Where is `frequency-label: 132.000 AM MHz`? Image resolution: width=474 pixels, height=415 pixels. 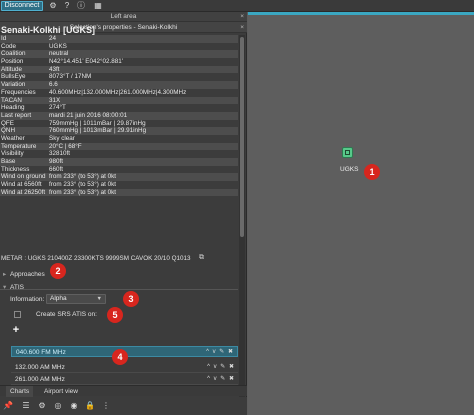
frequency-label: 132.000 AM MHz is located at coordinates (40, 367).